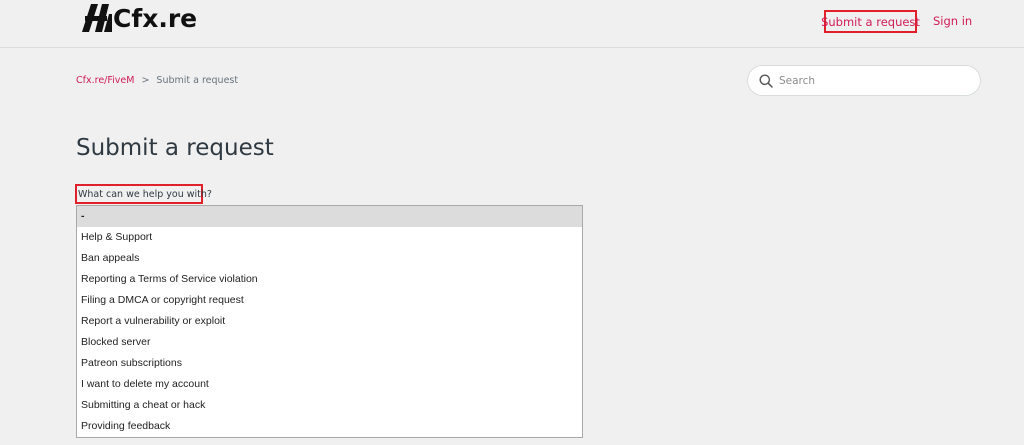 This screenshot has height=445, width=1024. What do you see at coordinates (197, 80) in the screenshot?
I see `breadcrumb-item-current: Submit a request` at bounding box center [197, 80].